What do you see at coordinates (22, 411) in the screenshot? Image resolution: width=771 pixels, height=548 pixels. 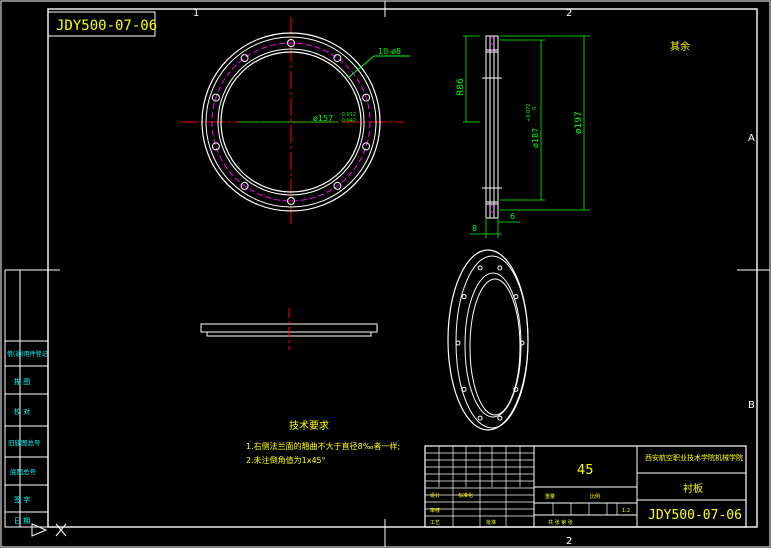 I see `left-label-2: 校 对` at bounding box center [22, 411].